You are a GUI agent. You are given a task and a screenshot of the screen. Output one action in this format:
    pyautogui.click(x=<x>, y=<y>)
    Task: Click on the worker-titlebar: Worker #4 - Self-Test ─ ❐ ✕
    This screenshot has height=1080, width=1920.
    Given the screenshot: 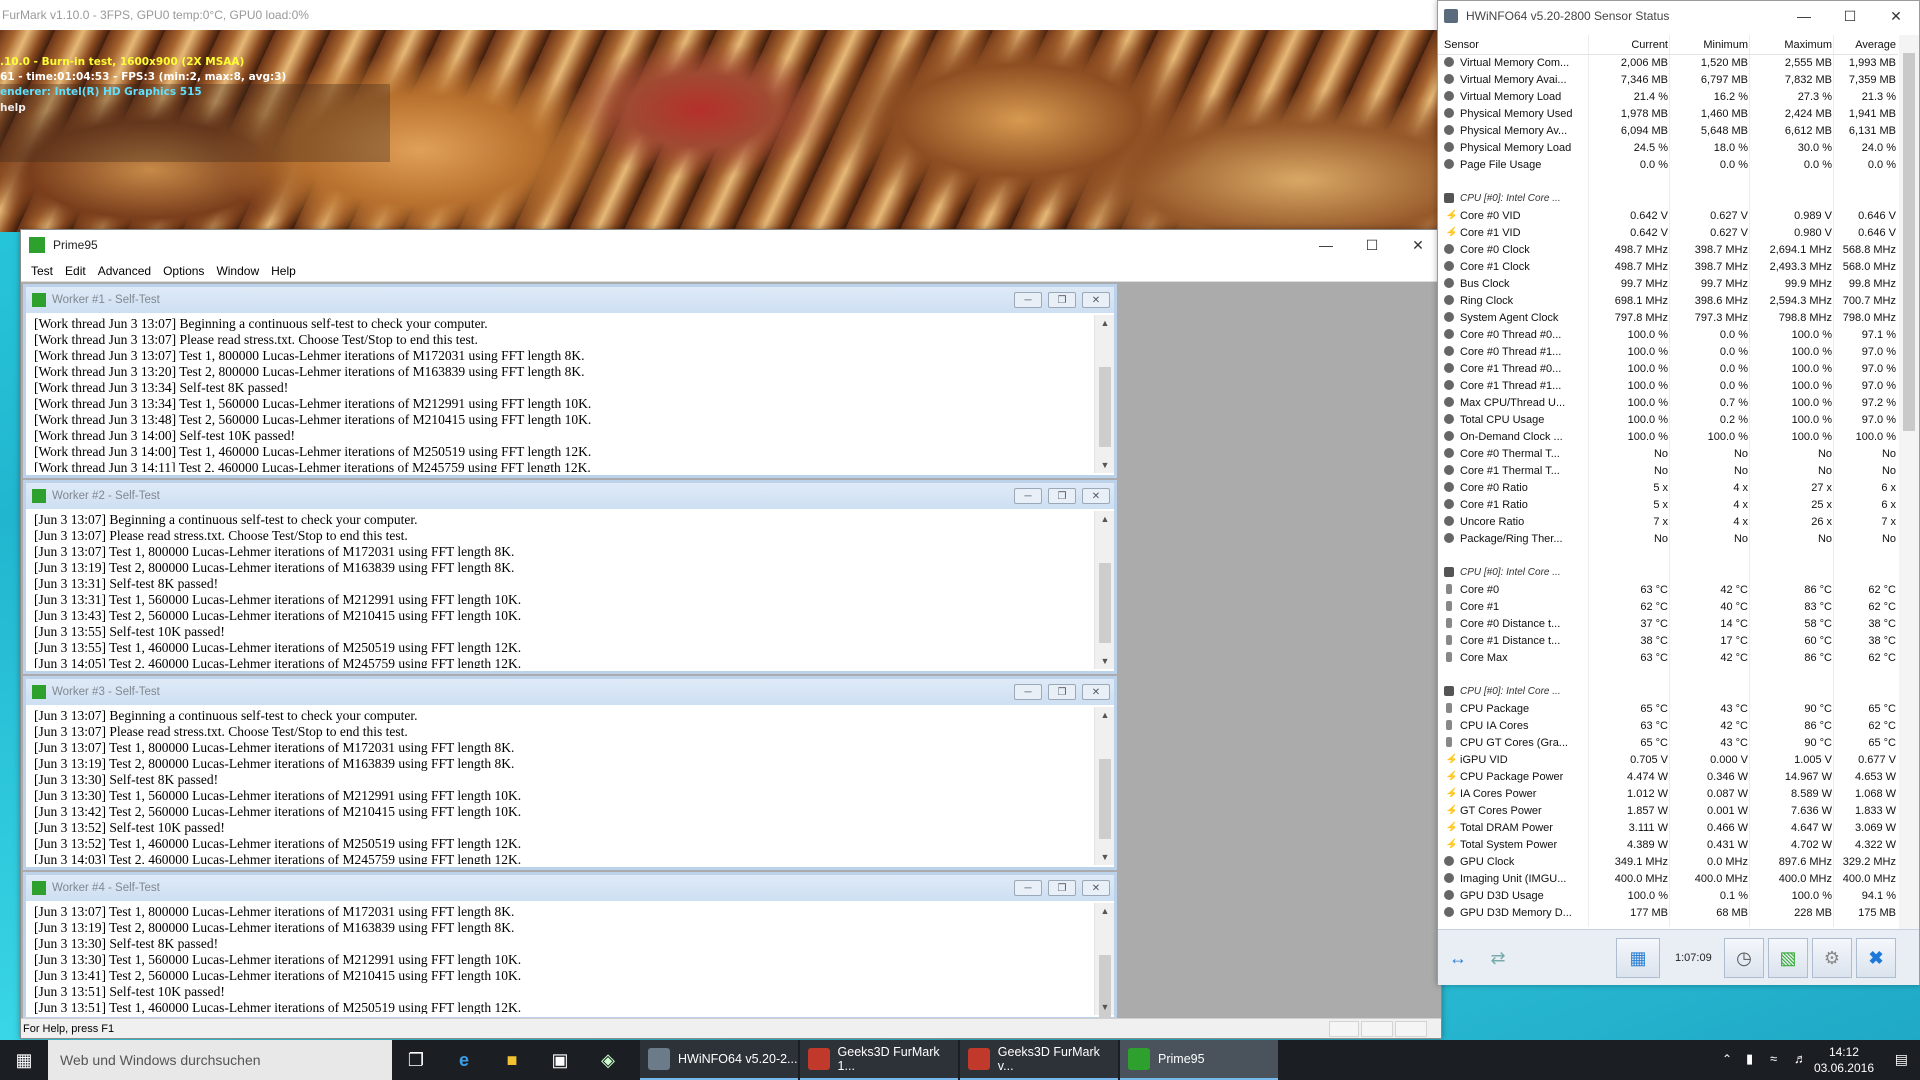 What is the action you would take?
    pyautogui.click(x=570, y=888)
    